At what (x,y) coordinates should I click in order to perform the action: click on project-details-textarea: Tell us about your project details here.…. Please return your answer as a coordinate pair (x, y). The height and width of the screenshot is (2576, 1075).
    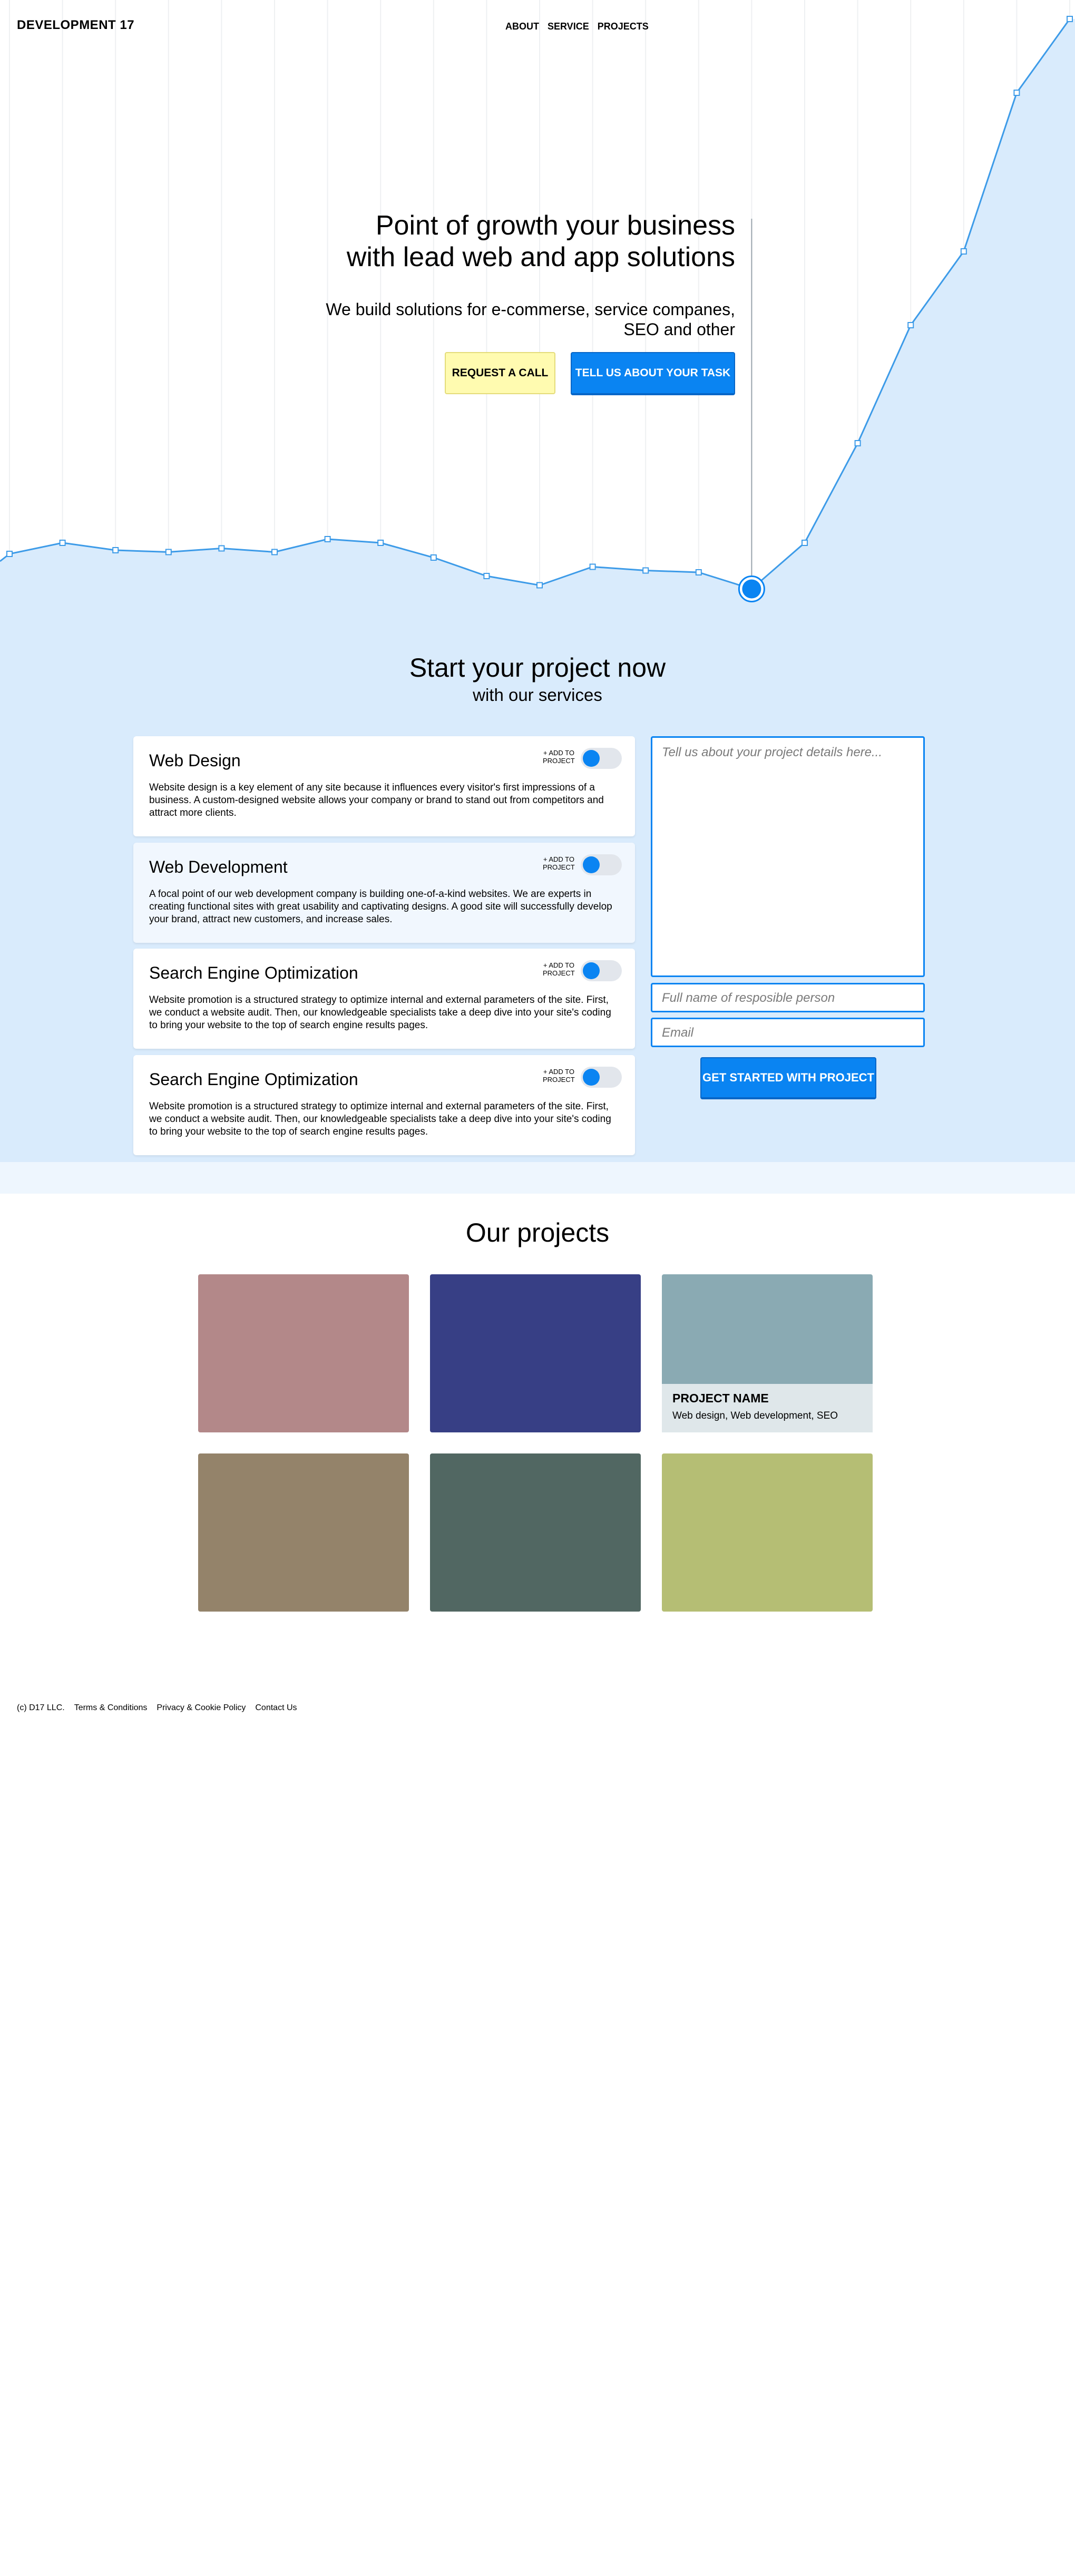
    Looking at the image, I should click on (788, 856).